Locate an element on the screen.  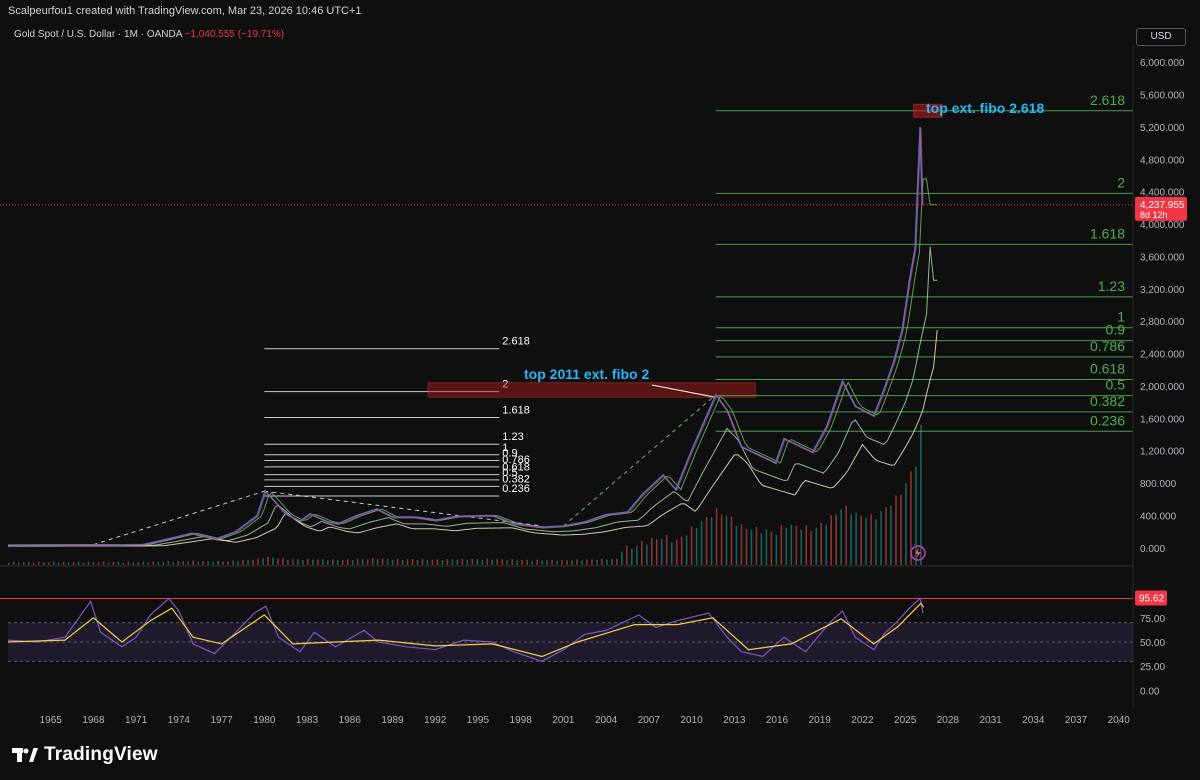
time-axis-label: 2019 is located at coordinates (820, 720).